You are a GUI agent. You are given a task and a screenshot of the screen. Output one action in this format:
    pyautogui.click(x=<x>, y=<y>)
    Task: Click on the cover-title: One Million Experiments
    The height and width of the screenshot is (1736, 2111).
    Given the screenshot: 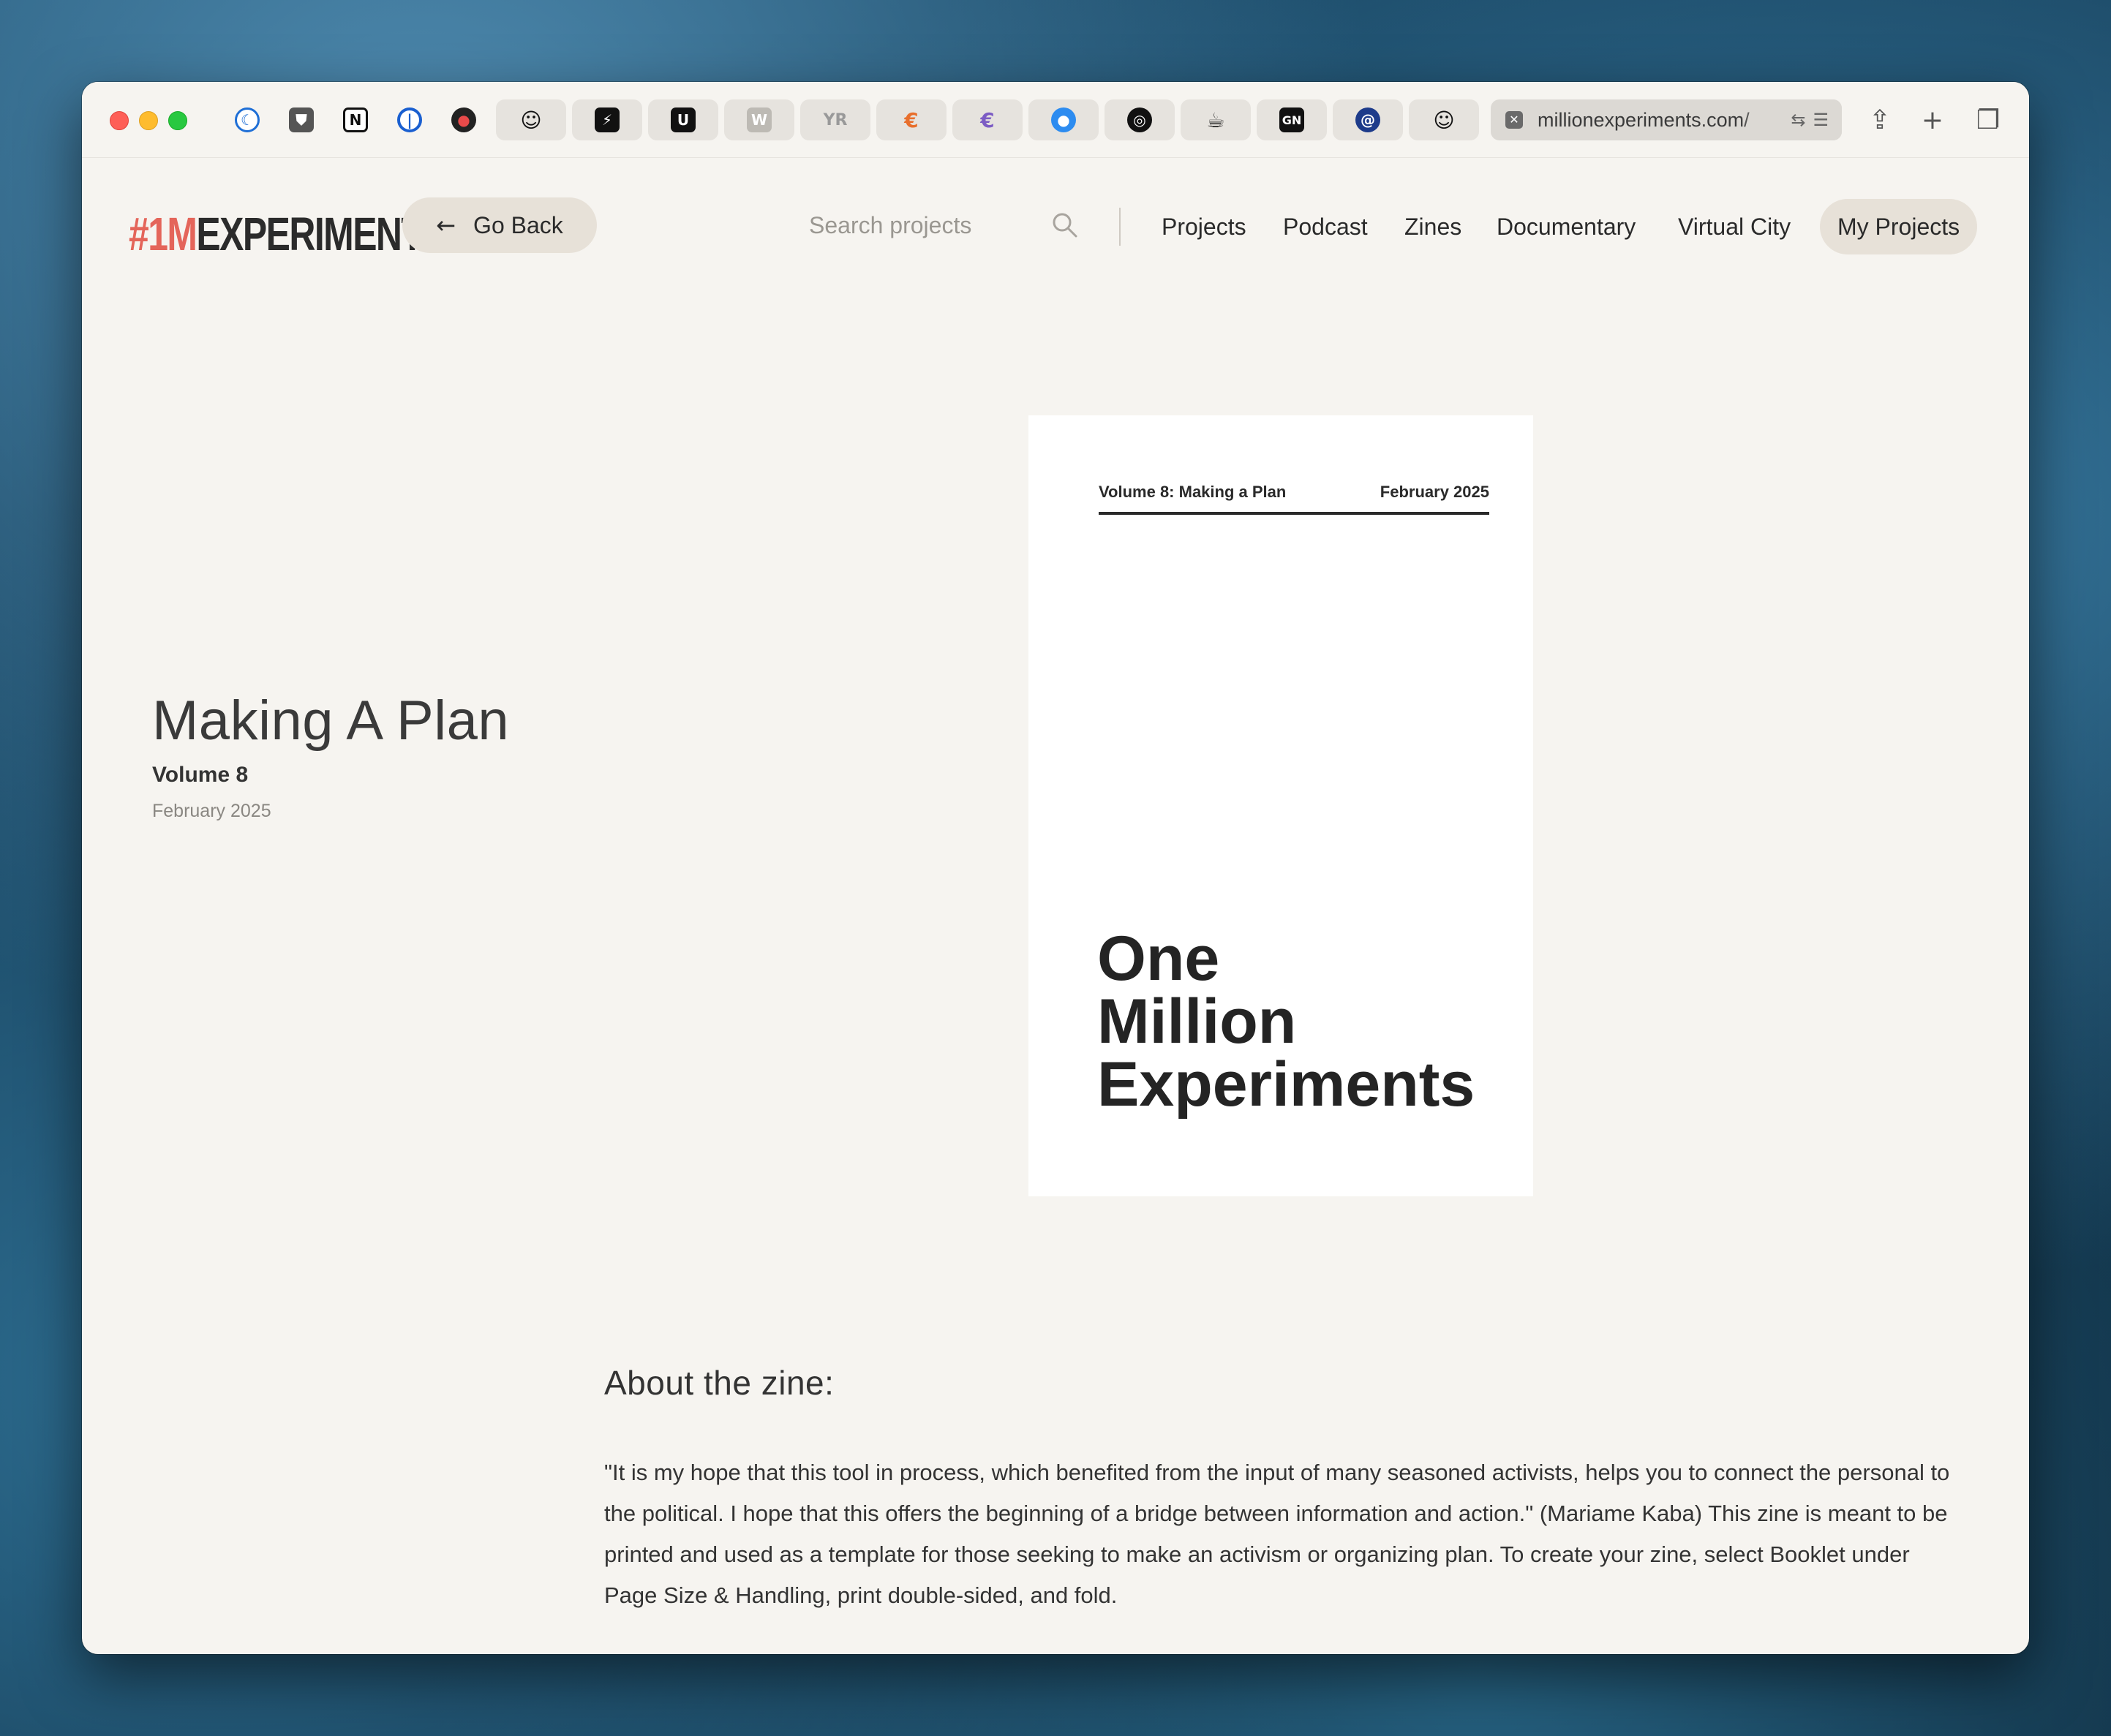 What is the action you would take?
    pyautogui.click(x=1286, y=1022)
    